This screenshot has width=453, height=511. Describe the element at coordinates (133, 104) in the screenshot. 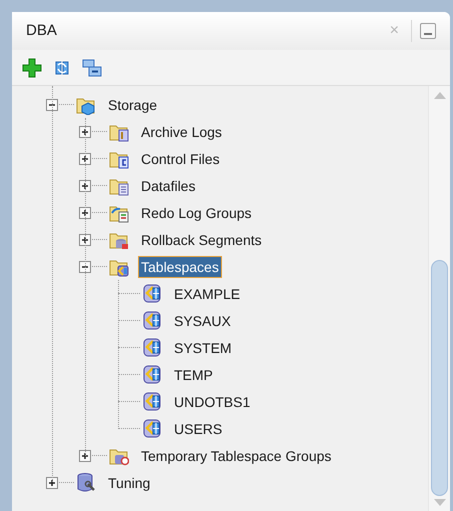

I see `tree-item: Storage` at that location.